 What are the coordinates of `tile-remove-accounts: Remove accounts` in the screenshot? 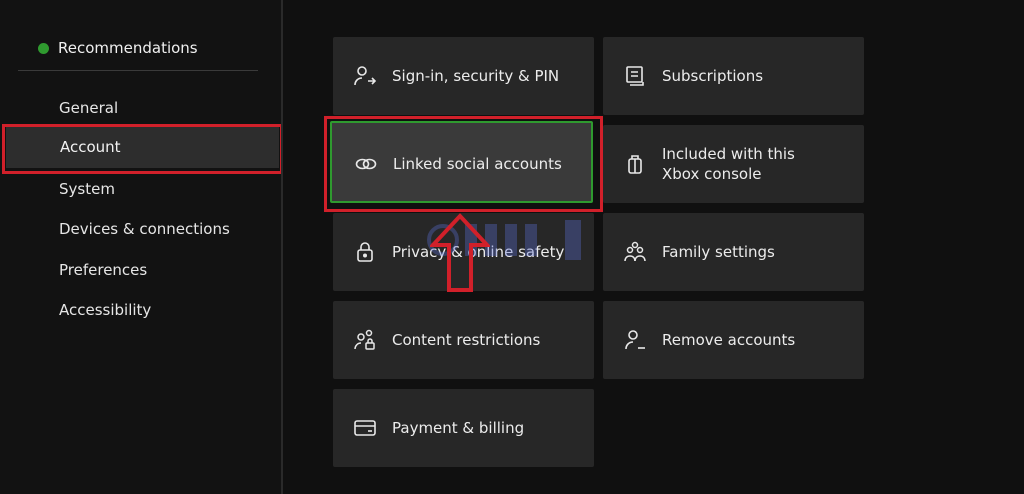 It's located at (733, 340).